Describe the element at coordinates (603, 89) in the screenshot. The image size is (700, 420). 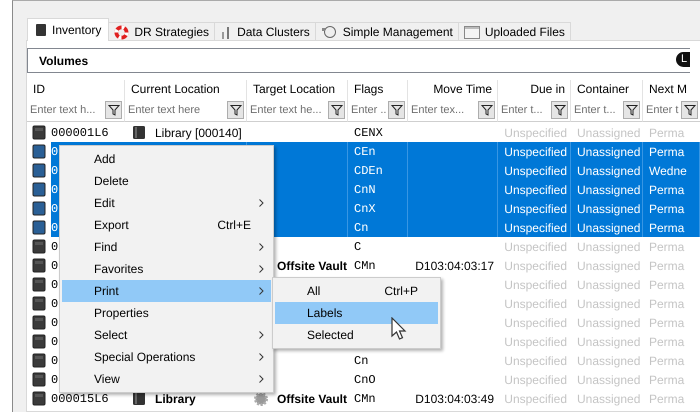
I see `column-header: Container` at that location.